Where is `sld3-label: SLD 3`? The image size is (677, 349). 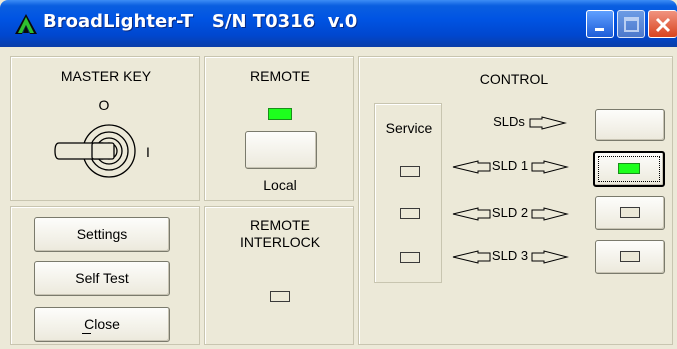 sld3-label: SLD 3 is located at coordinates (510, 255).